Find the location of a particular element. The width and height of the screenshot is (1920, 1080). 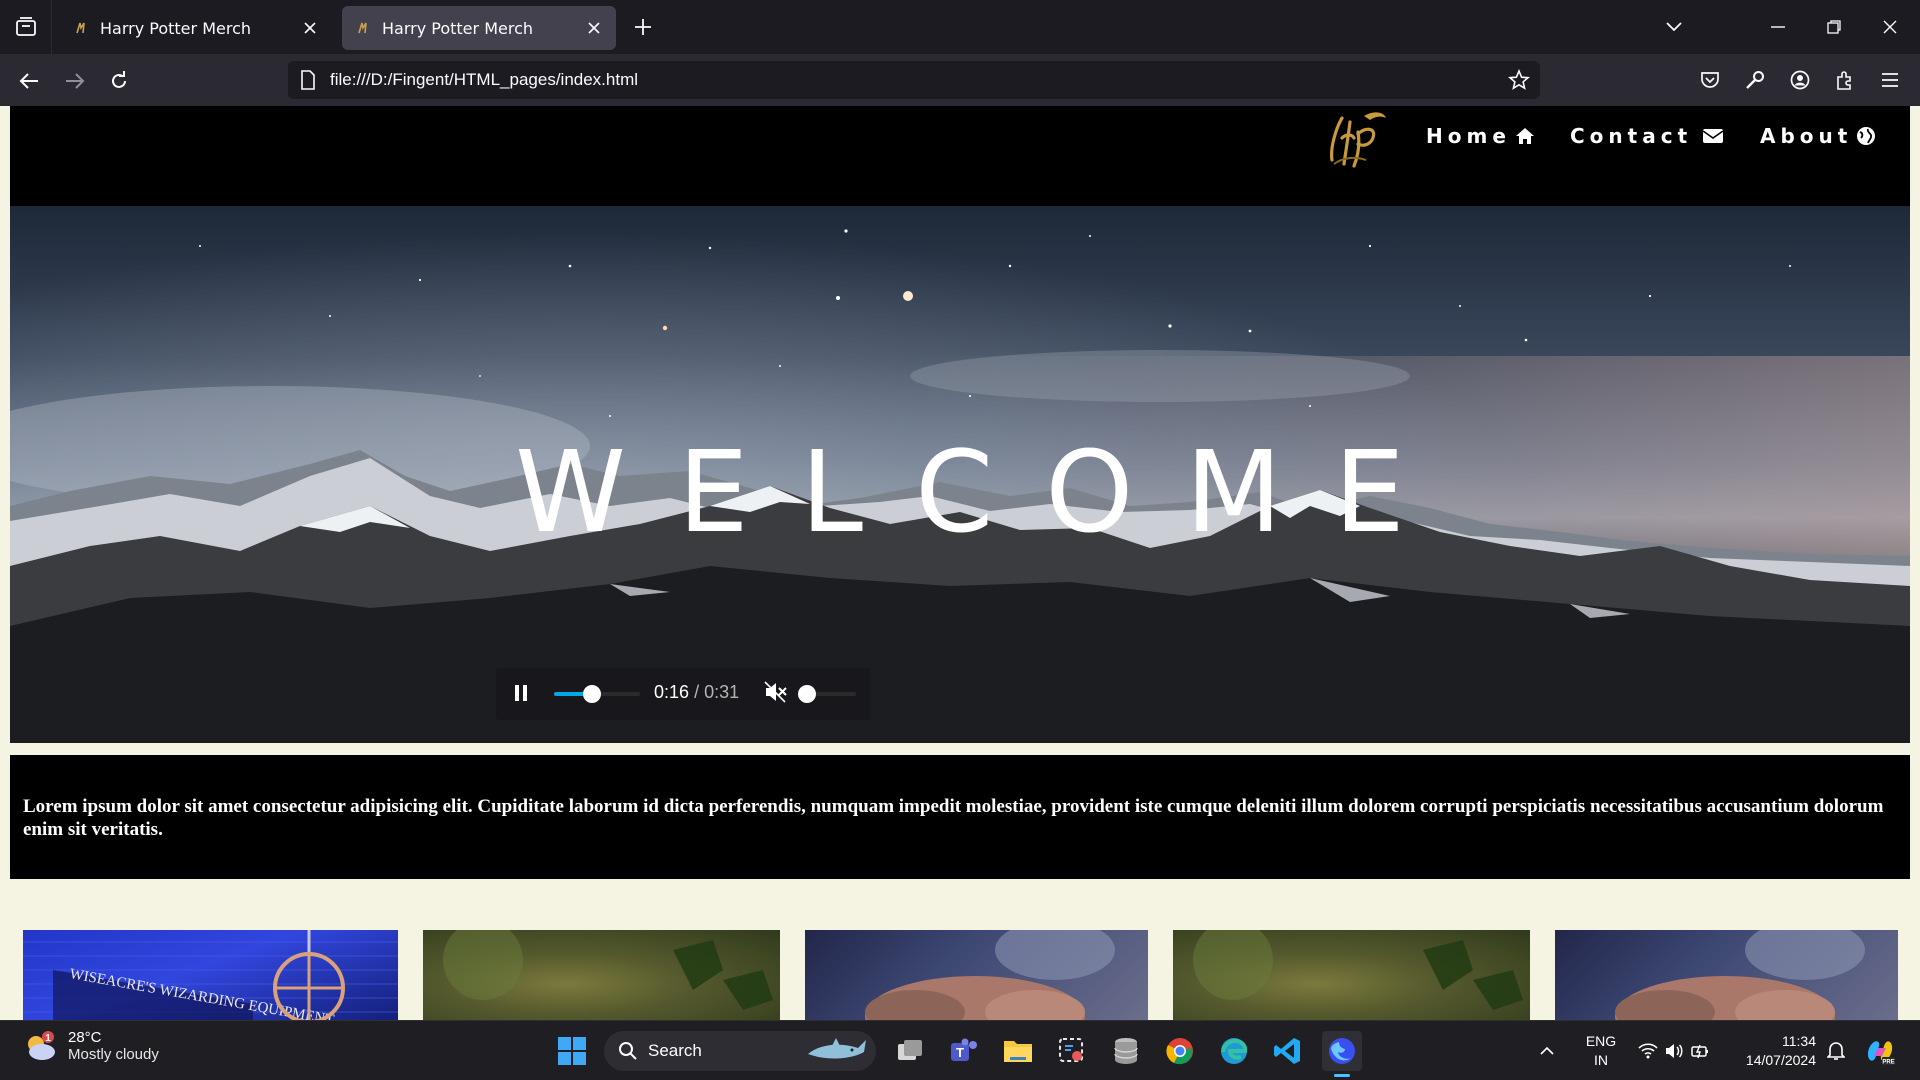

database-icon is located at coordinates (1126, 1051).